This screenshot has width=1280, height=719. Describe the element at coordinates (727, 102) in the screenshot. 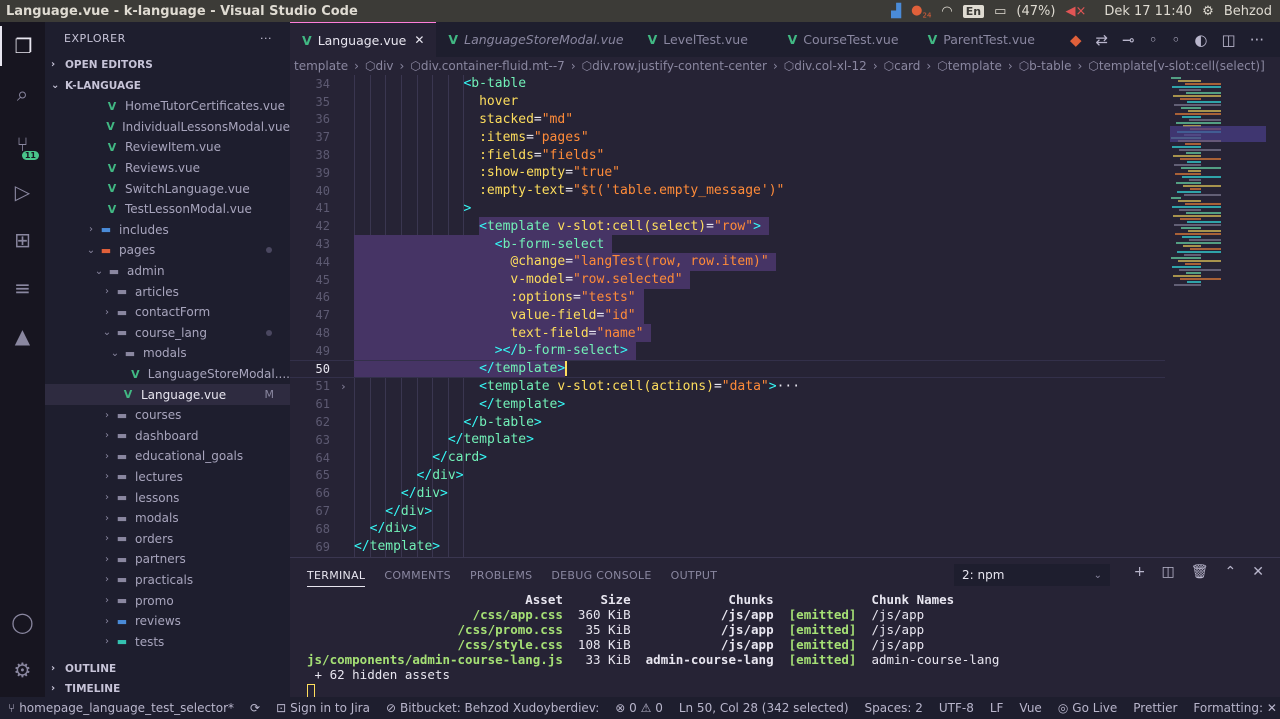

I see `code-line: 35 hover` at that location.